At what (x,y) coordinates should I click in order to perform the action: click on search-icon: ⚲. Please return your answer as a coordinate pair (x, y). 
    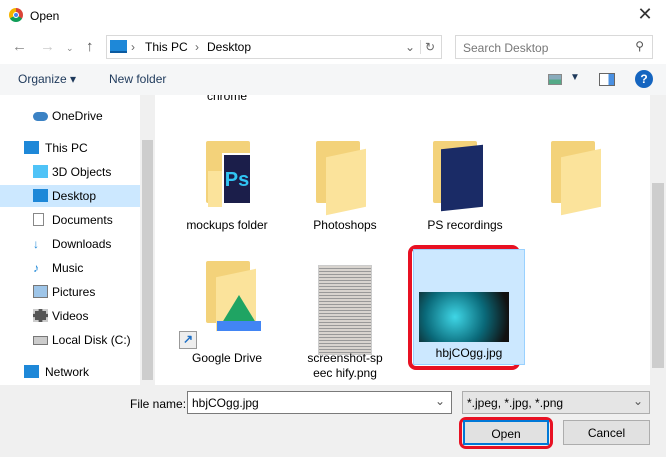
    Looking at the image, I should click on (639, 46).